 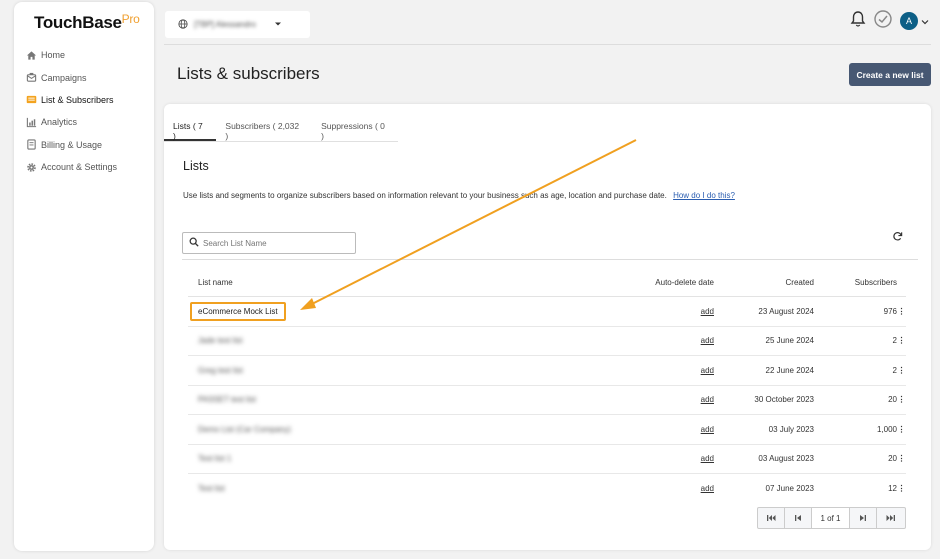 I want to click on list-name-link: Demo List (Car Company), so click(x=416, y=429).